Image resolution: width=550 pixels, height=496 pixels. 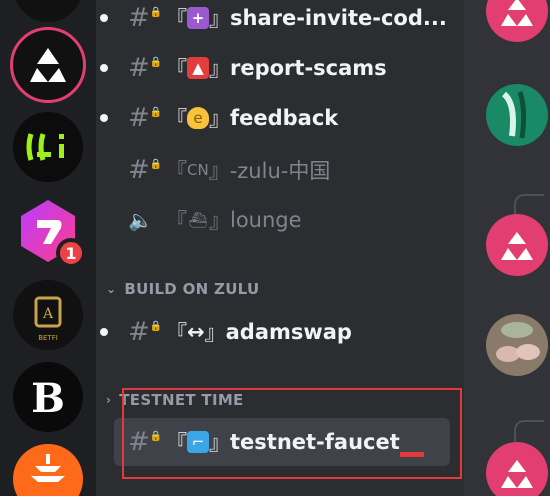 What do you see at coordinates (315, 442) in the screenshot?
I see `channel-label: testnet-faucet` at bounding box center [315, 442].